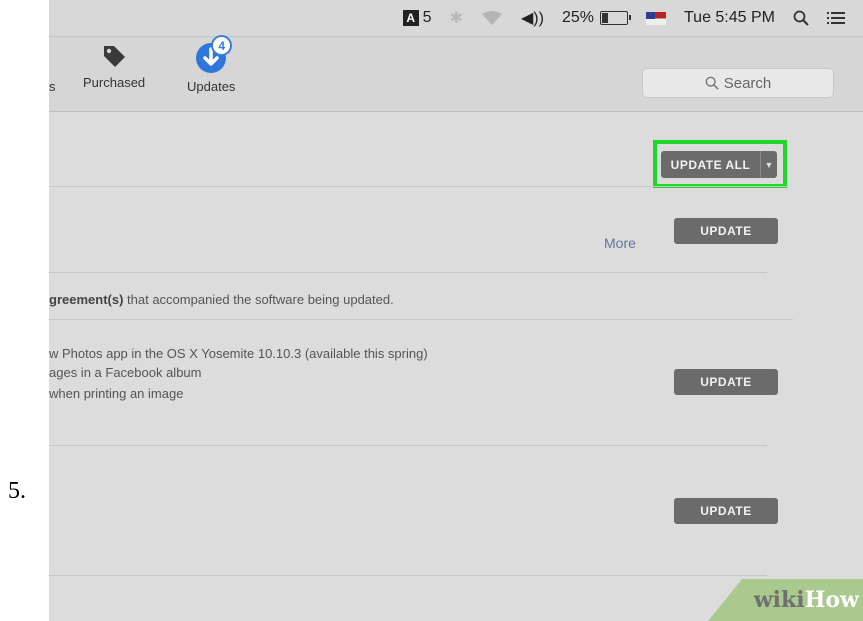 Image resolution: width=863 pixels, height=621 pixels. Describe the element at coordinates (114, 82) in the screenshot. I see `tab-label: Purchased` at that location.